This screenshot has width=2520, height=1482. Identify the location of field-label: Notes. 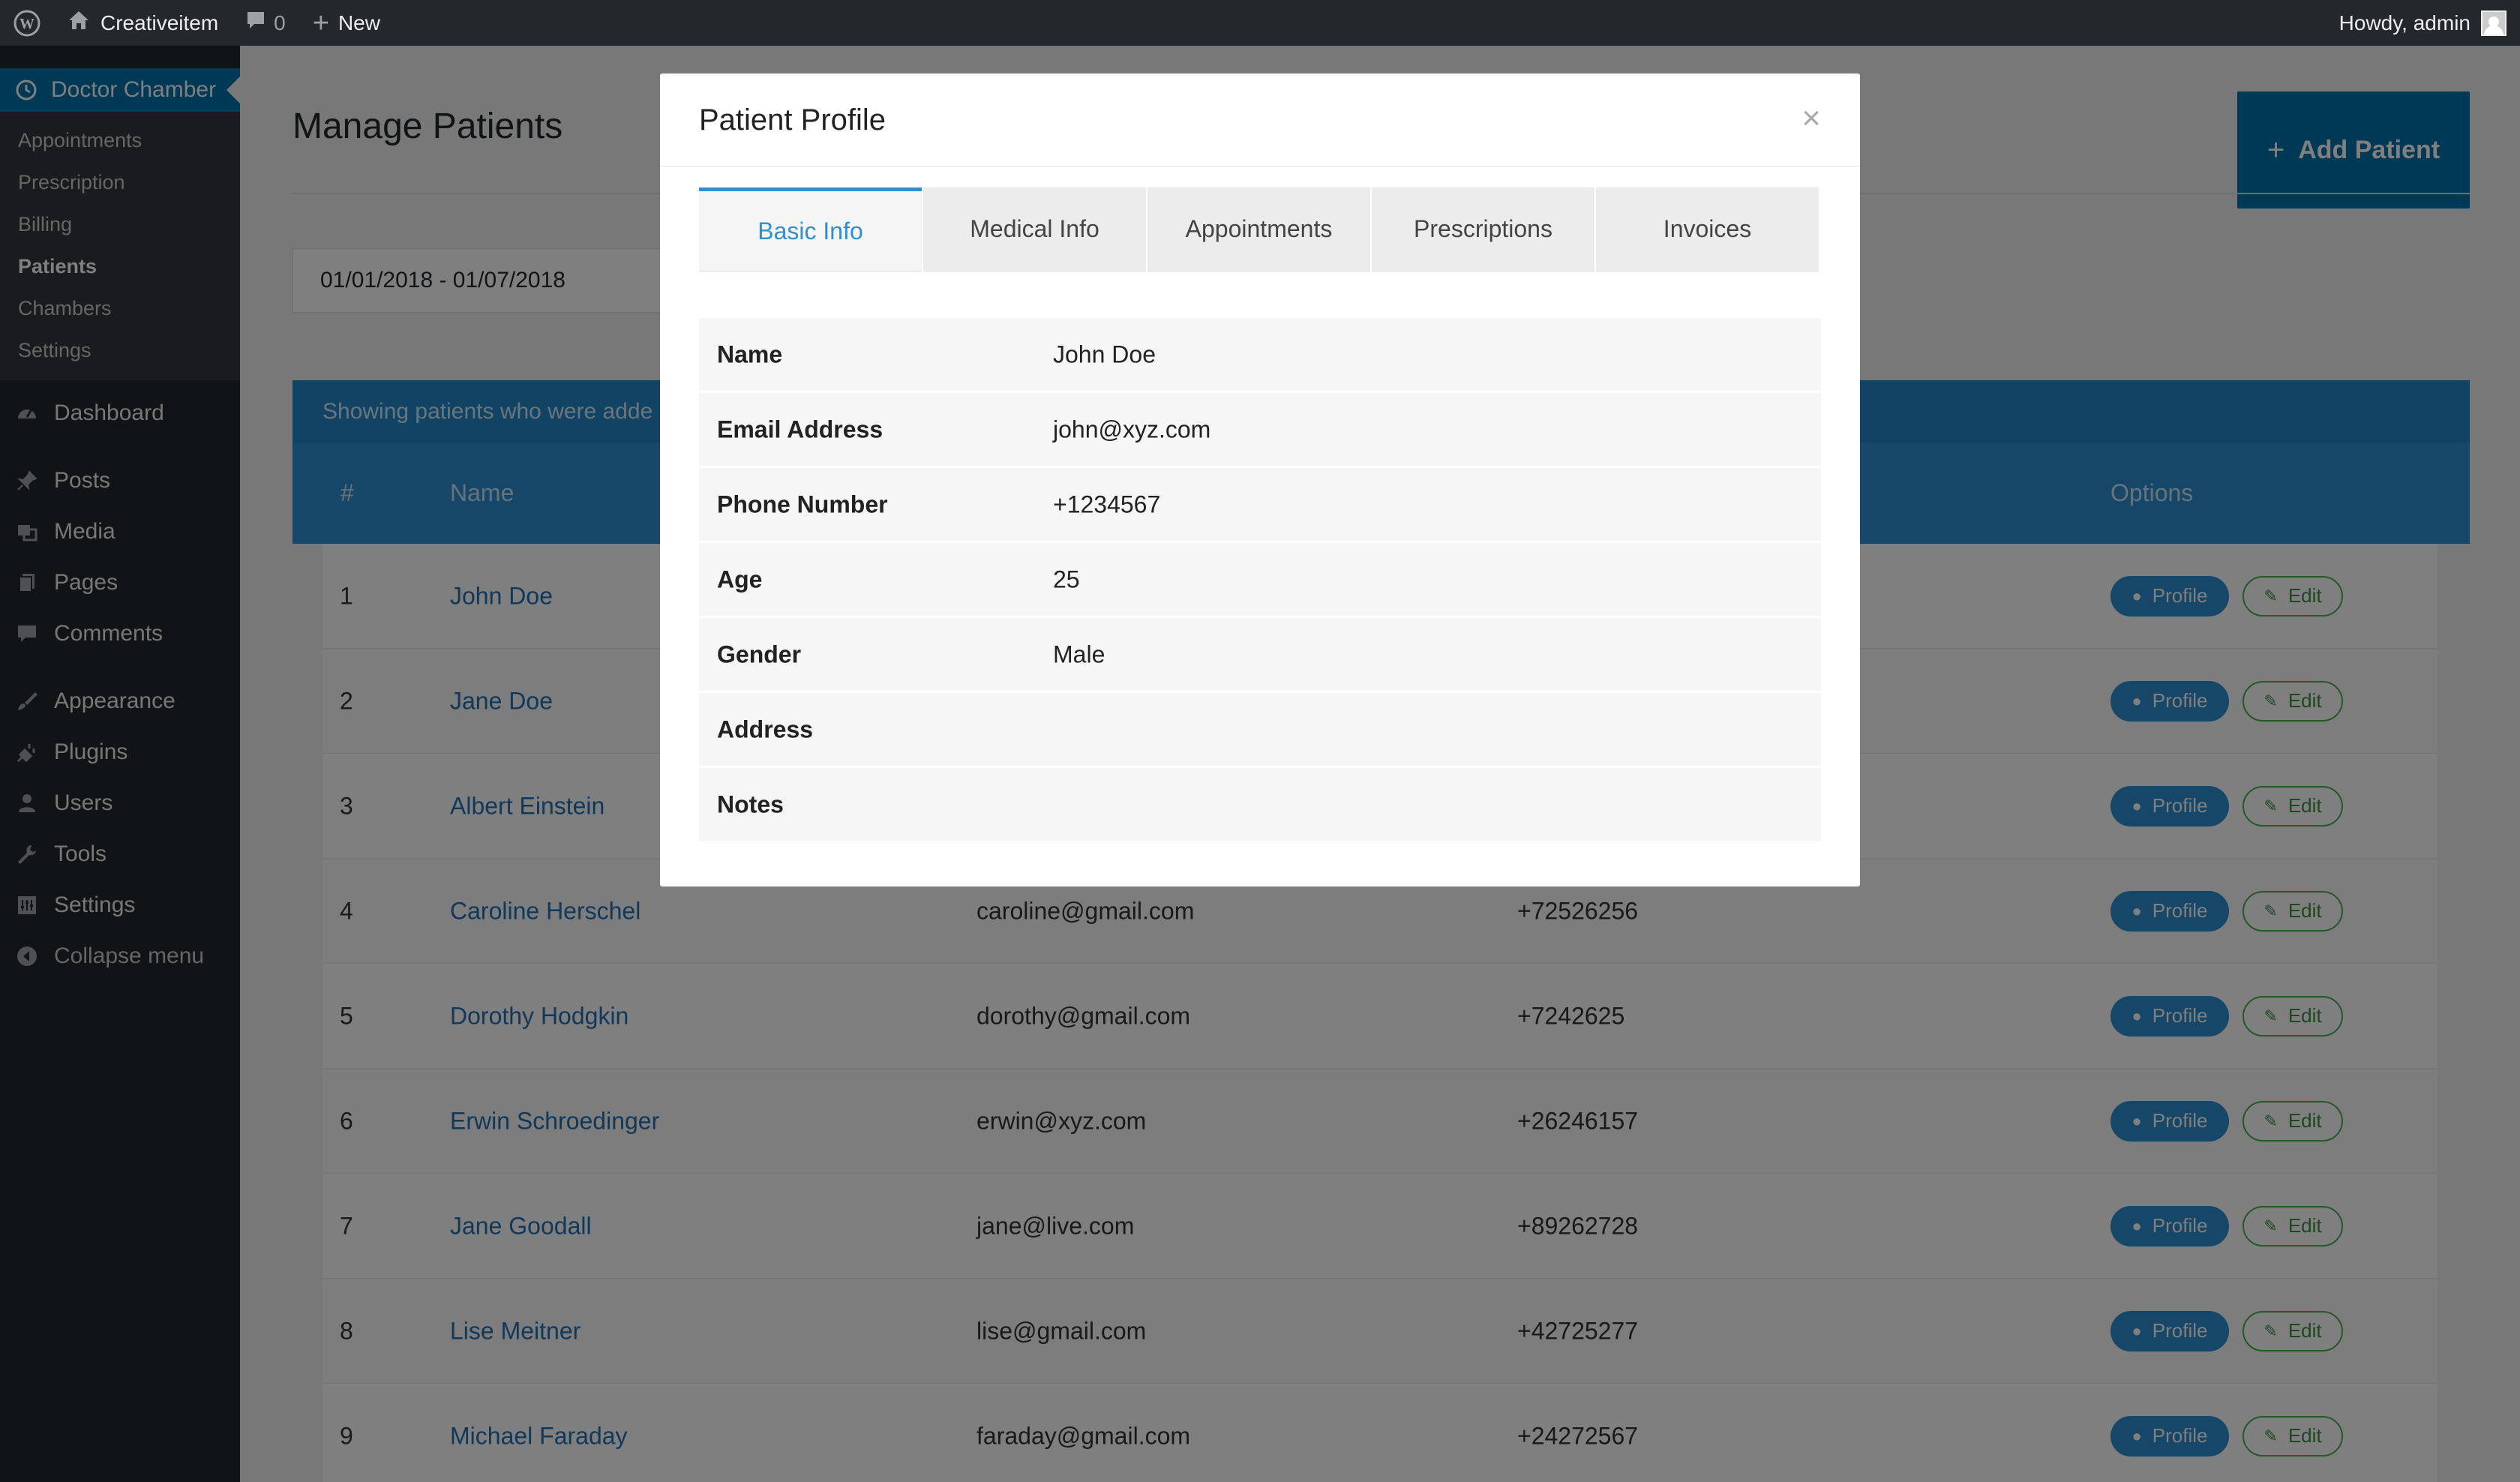
(750, 804).